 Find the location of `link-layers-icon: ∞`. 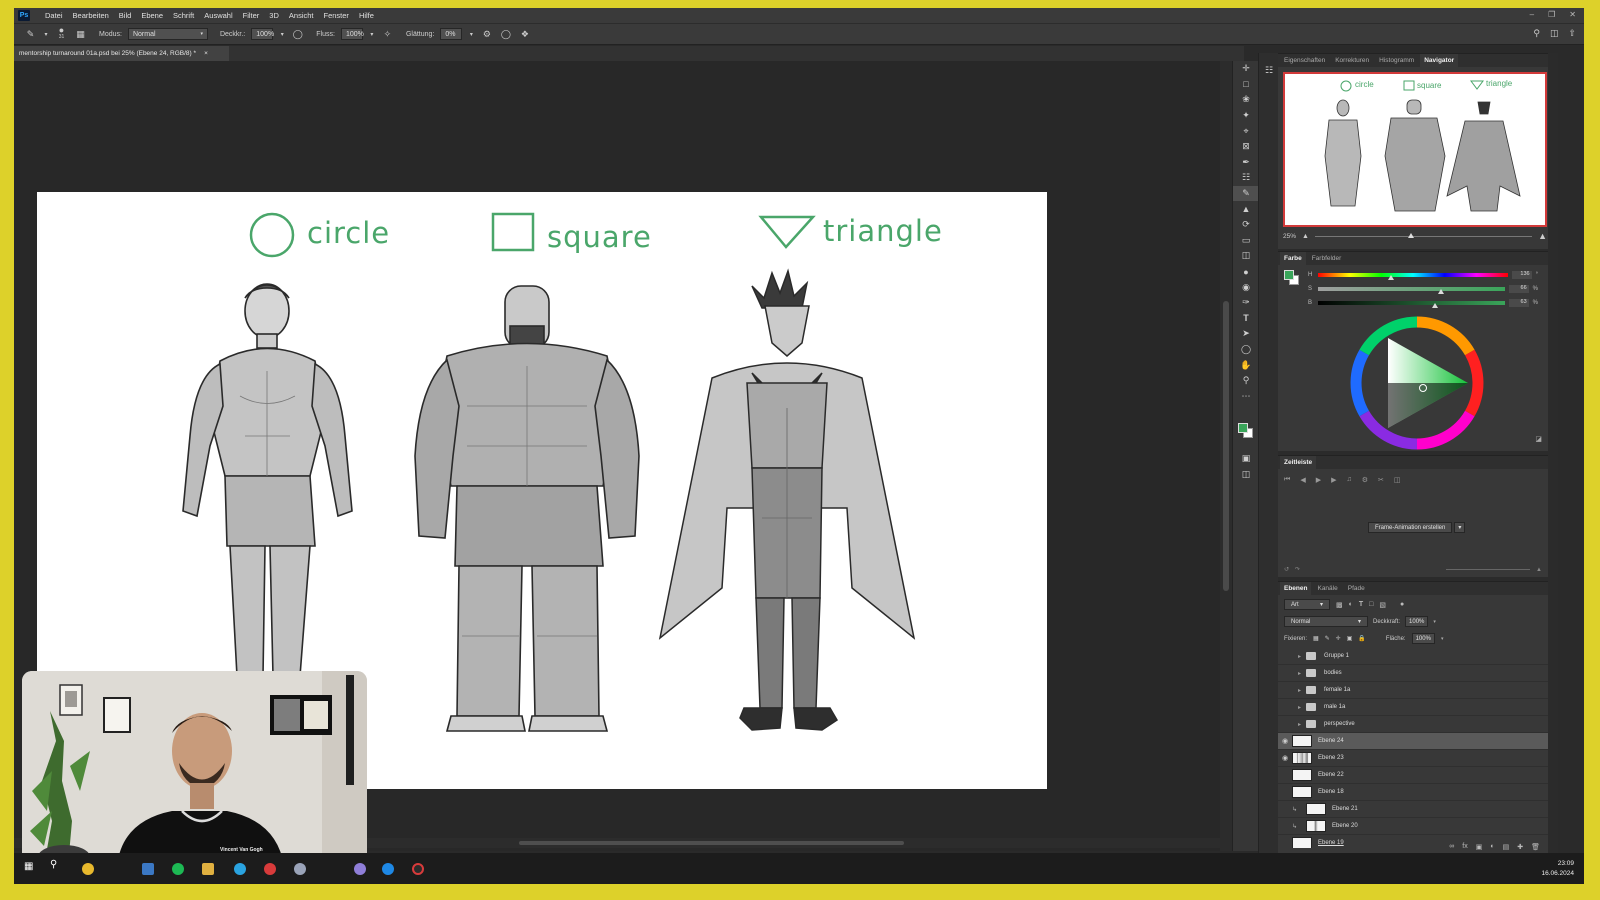

link-layers-icon: ∞ is located at coordinates (1451, 847).